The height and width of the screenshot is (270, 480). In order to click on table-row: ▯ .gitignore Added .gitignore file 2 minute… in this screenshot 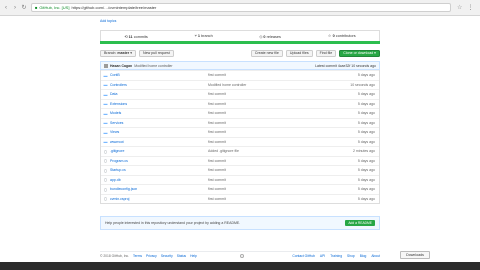, I will do `click(240, 151)`.